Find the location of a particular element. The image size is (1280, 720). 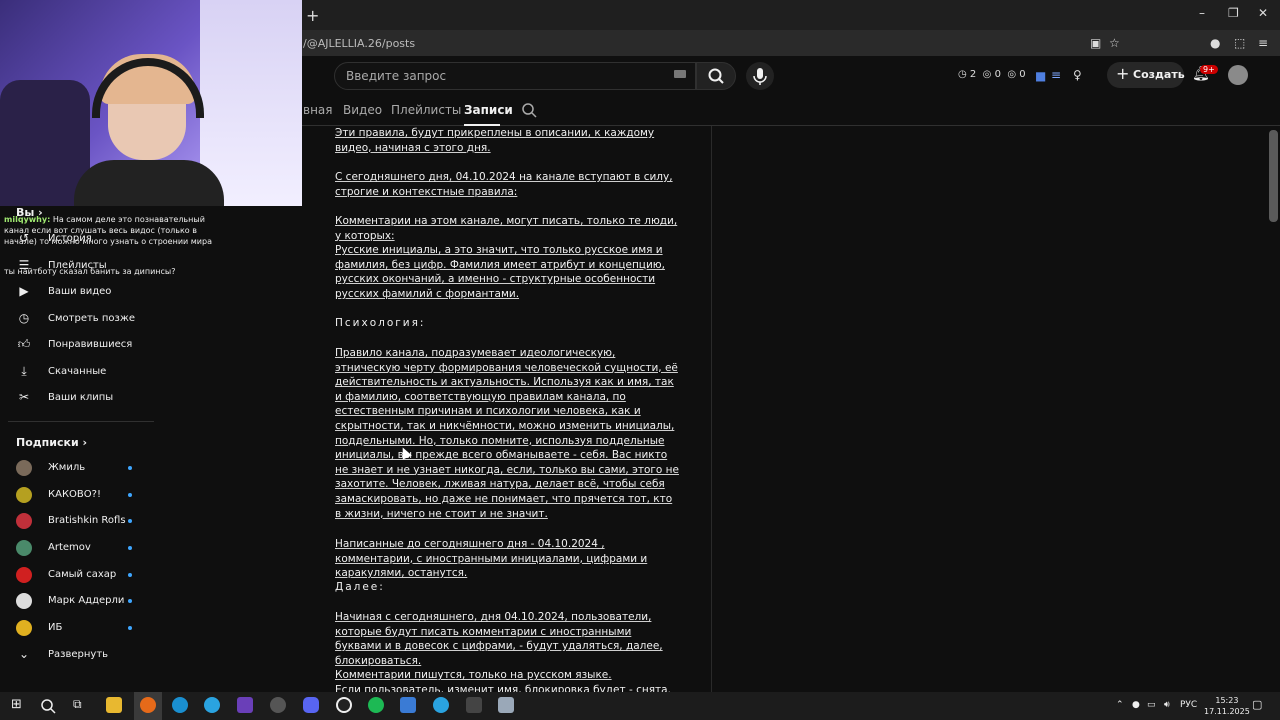

address-bar: /@AJLELLIA.26/posts is located at coordinates (359, 43).